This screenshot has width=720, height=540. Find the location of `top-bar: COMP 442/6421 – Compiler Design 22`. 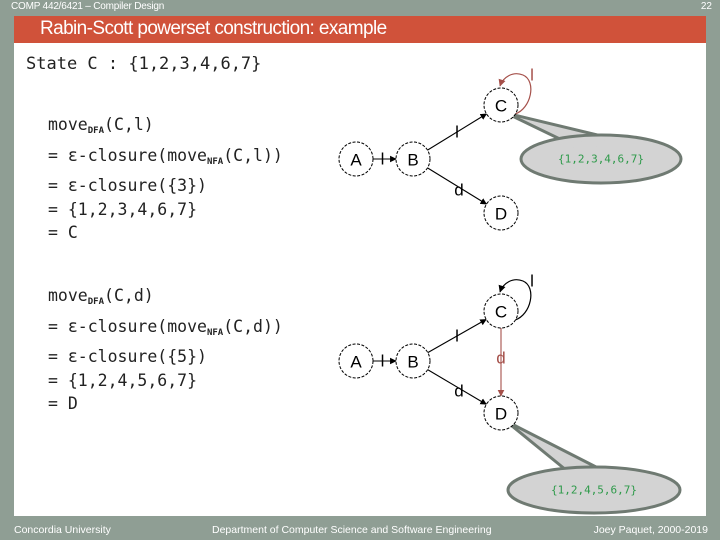

top-bar: COMP 442/6421 – Compiler Design 22 is located at coordinates (360, 8).